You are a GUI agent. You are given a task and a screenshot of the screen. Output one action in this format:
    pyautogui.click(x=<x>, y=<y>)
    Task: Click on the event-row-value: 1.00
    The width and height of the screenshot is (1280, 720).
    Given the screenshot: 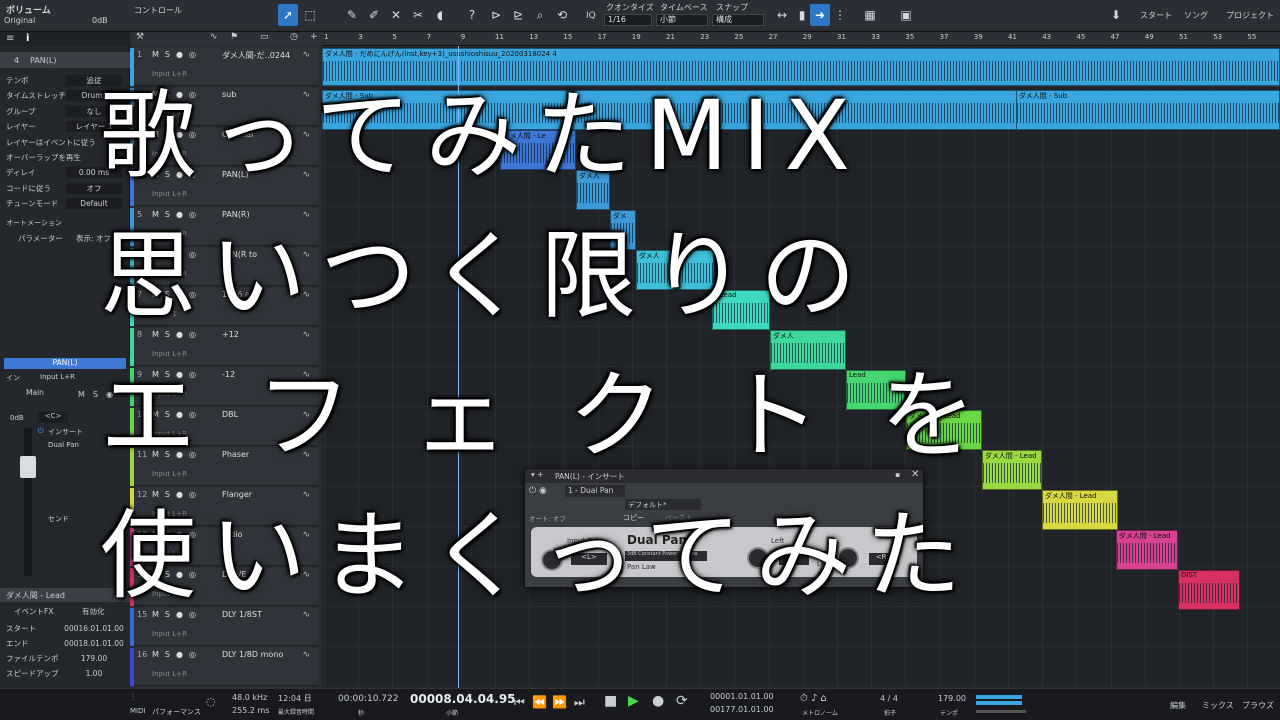 What is the action you would take?
    pyautogui.click(x=94, y=673)
    